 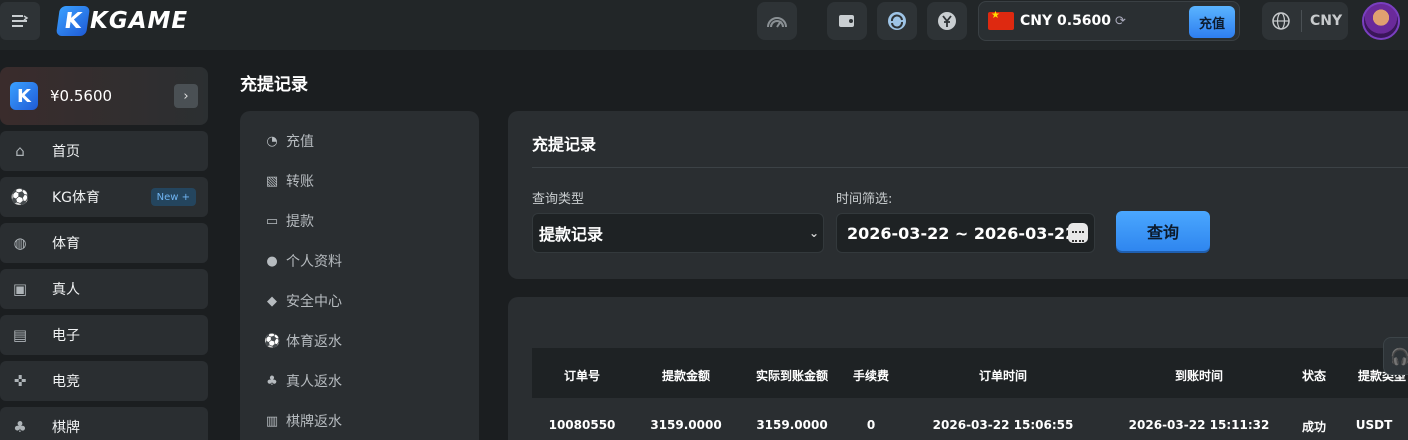 I want to click on deposit-button: 充值, so click(x=1212, y=22).